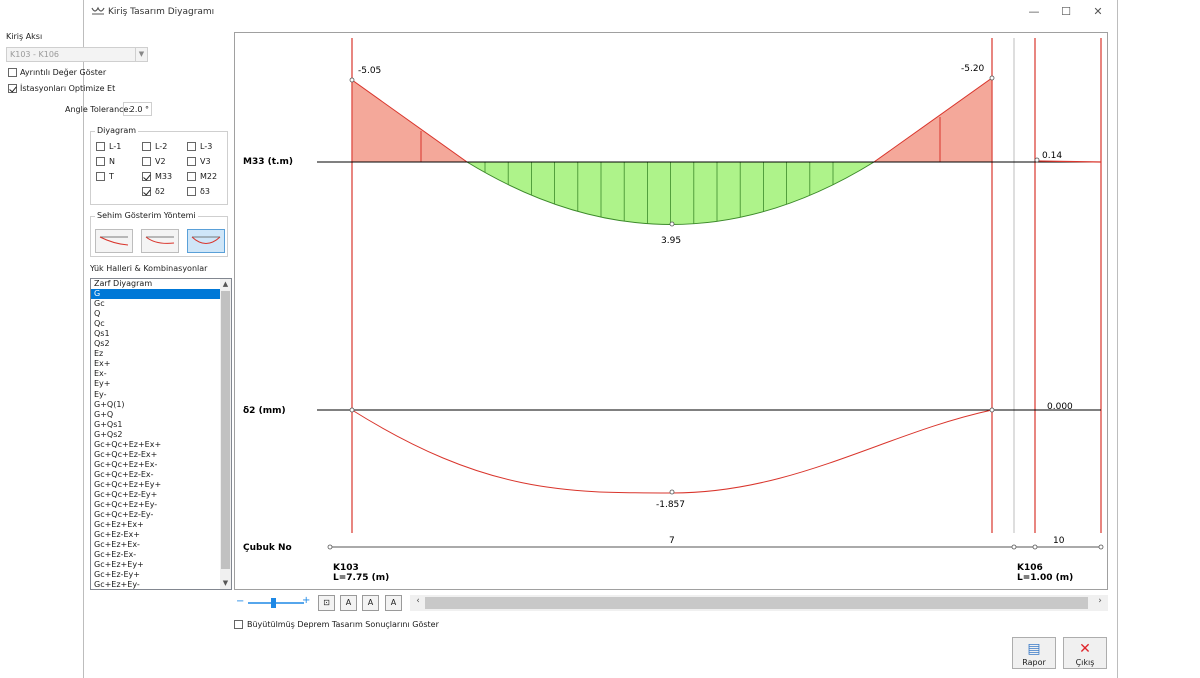 The height and width of the screenshot is (678, 1200). I want to click on close-button: ✕, so click(1098, 12).